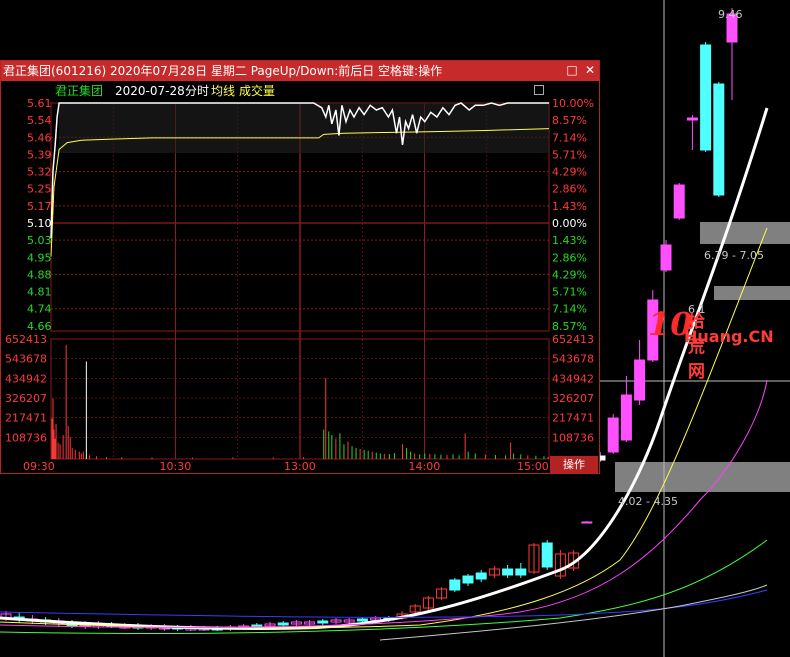  Describe the element at coordinates (39, 274) in the screenshot. I see `price-tick-label: 4.88` at that location.